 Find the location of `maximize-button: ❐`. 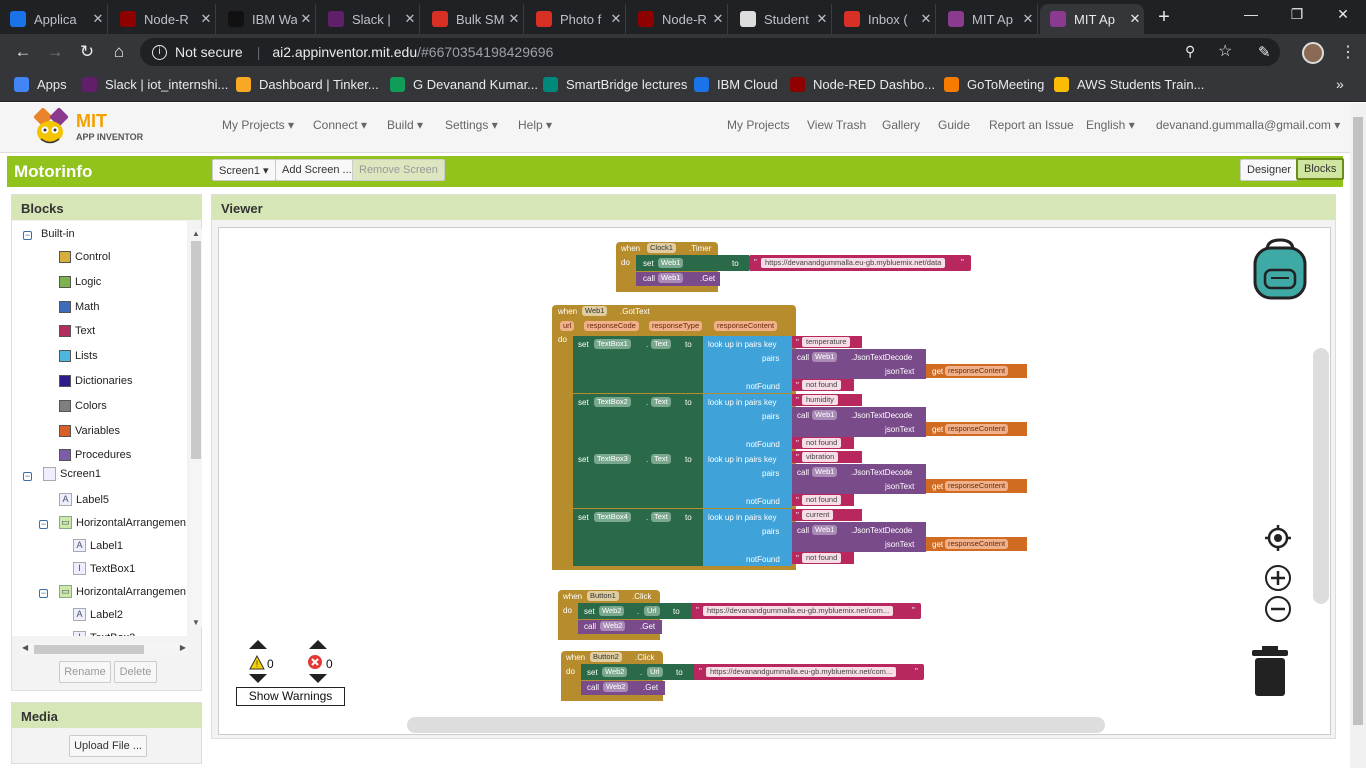

maximize-button: ❐ is located at coordinates (1297, 14).